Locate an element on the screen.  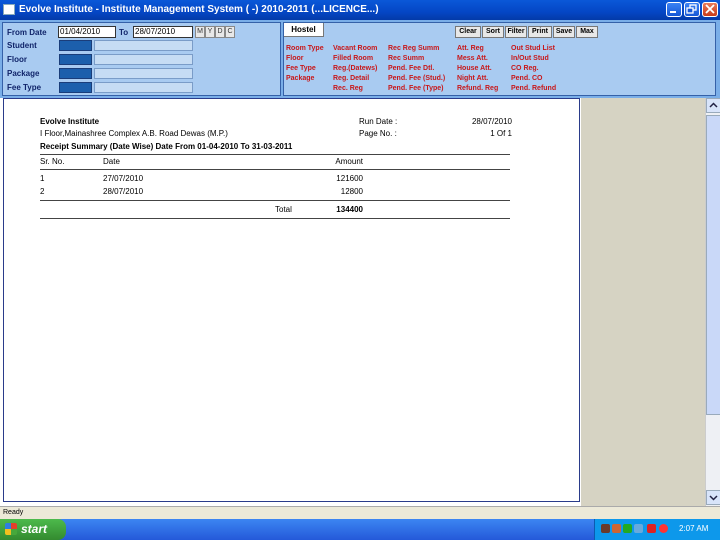
report-co-reg: CO Reg. is located at coordinates (525, 68).